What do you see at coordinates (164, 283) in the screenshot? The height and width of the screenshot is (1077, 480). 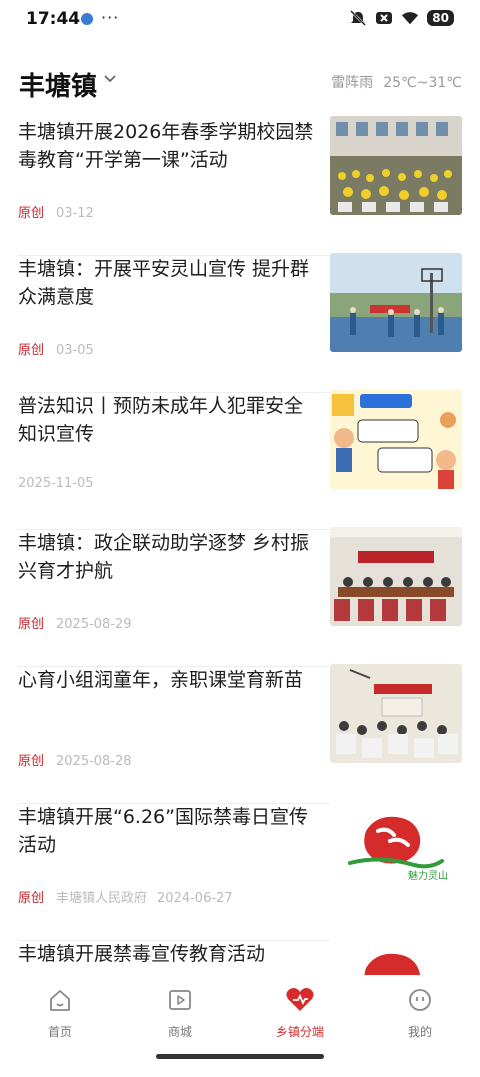 I see `news-title: 丰塘镇：开展平安灵山宣传 提升群众满意度` at bounding box center [164, 283].